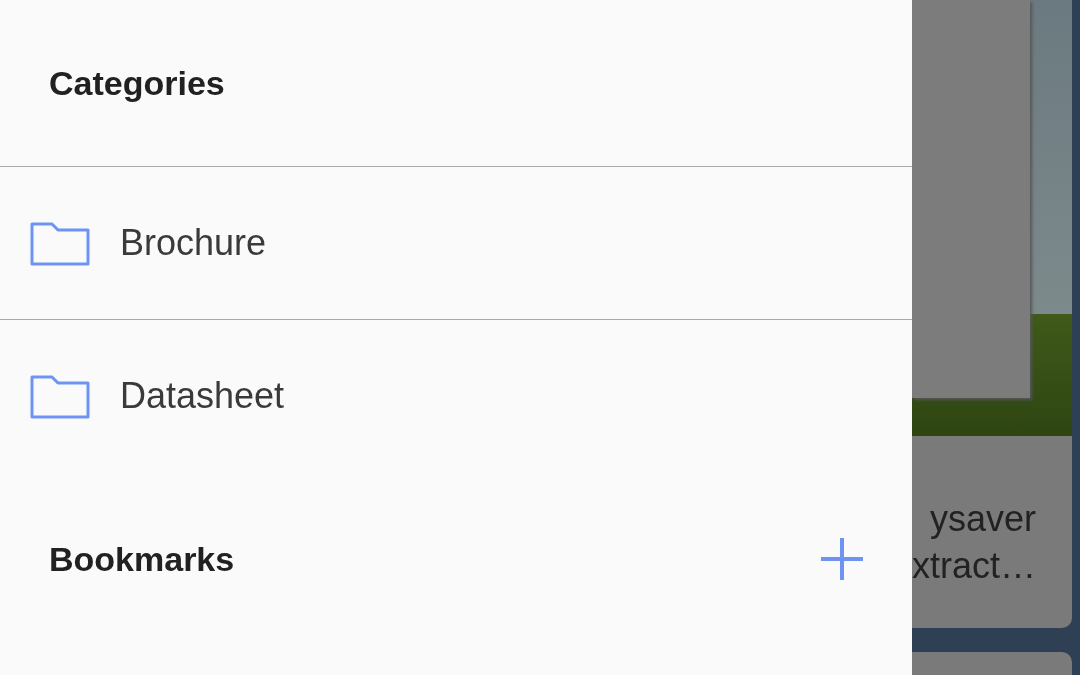 This screenshot has width=1080, height=675. I want to click on section-title: Categories, so click(137, 83).